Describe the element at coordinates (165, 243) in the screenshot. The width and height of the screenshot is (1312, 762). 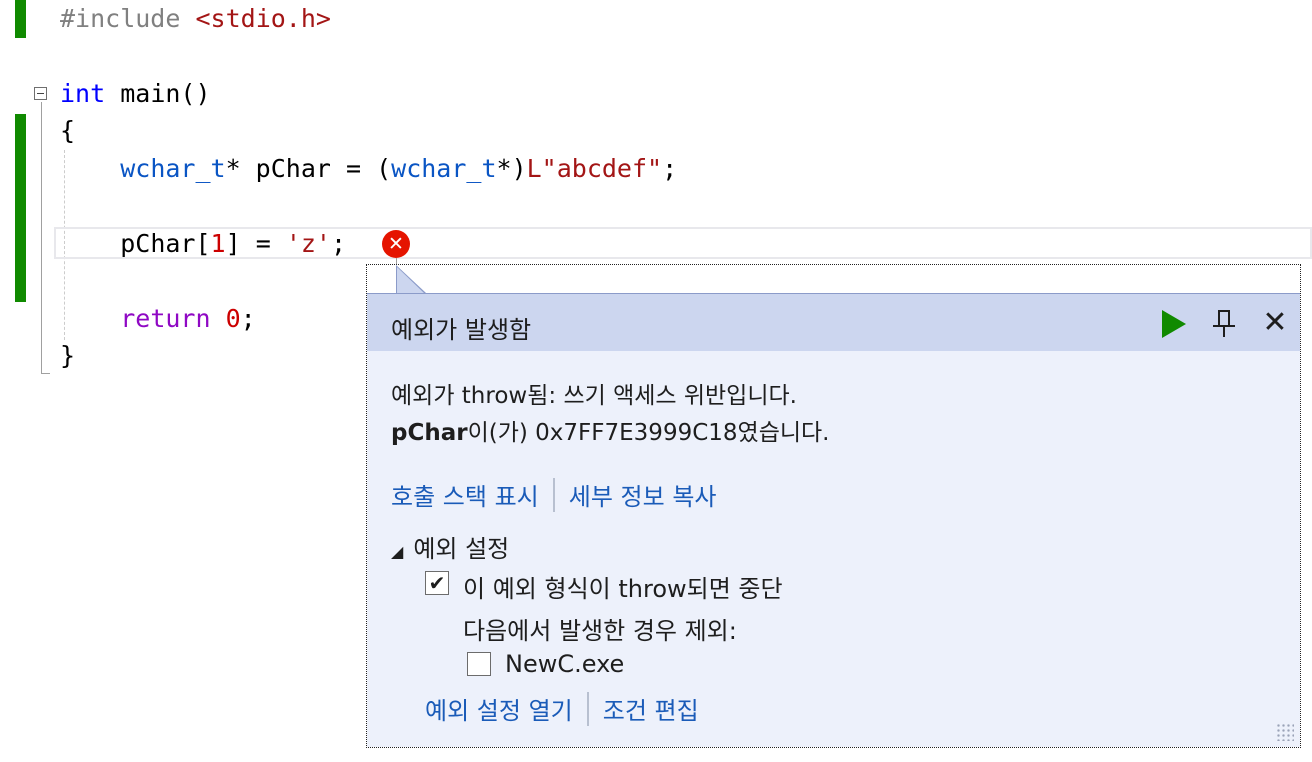
I see `assign-lhs: pChar[` at that location.